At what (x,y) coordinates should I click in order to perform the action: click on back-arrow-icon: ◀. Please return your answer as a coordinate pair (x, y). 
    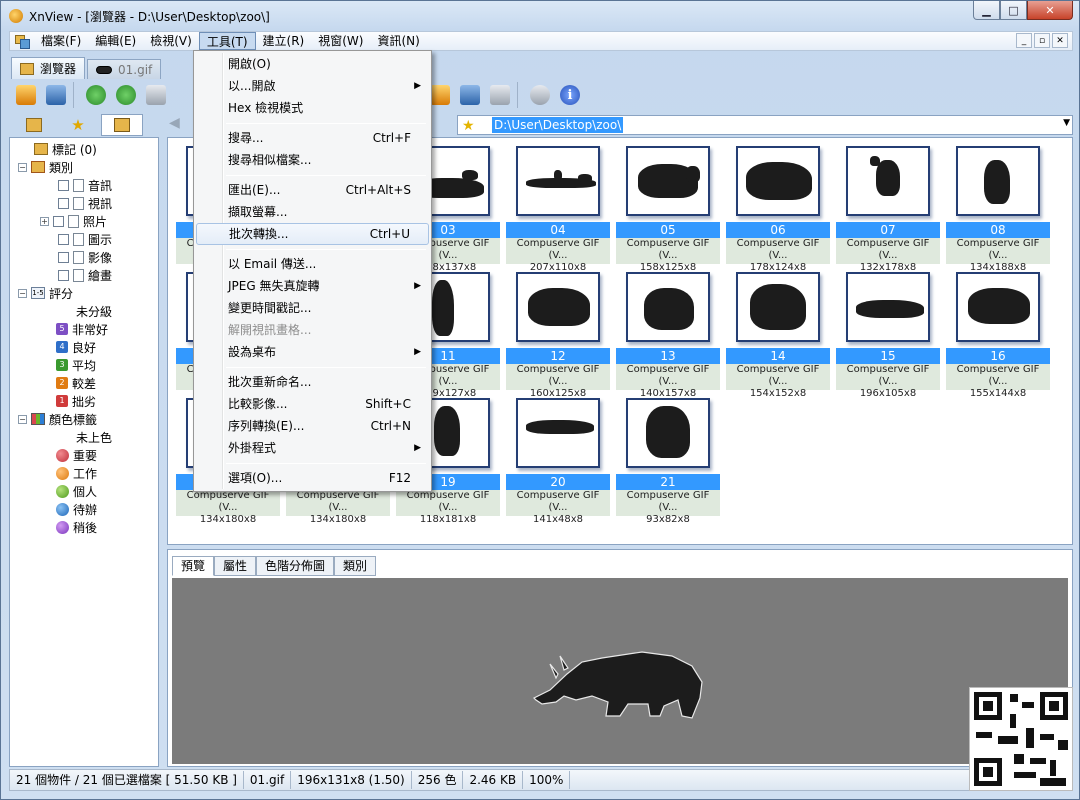
    Looking at the image, I should click on (174, 123).